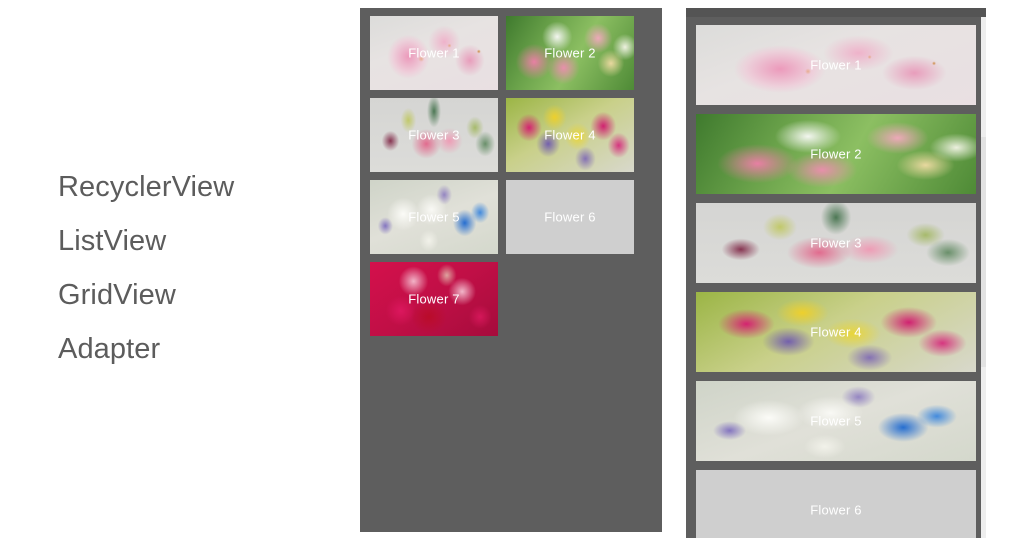 Image resolution: width=1024 pixels, height=538 pixels. I want to click on list-item: Flower 1, so click(836, 65).